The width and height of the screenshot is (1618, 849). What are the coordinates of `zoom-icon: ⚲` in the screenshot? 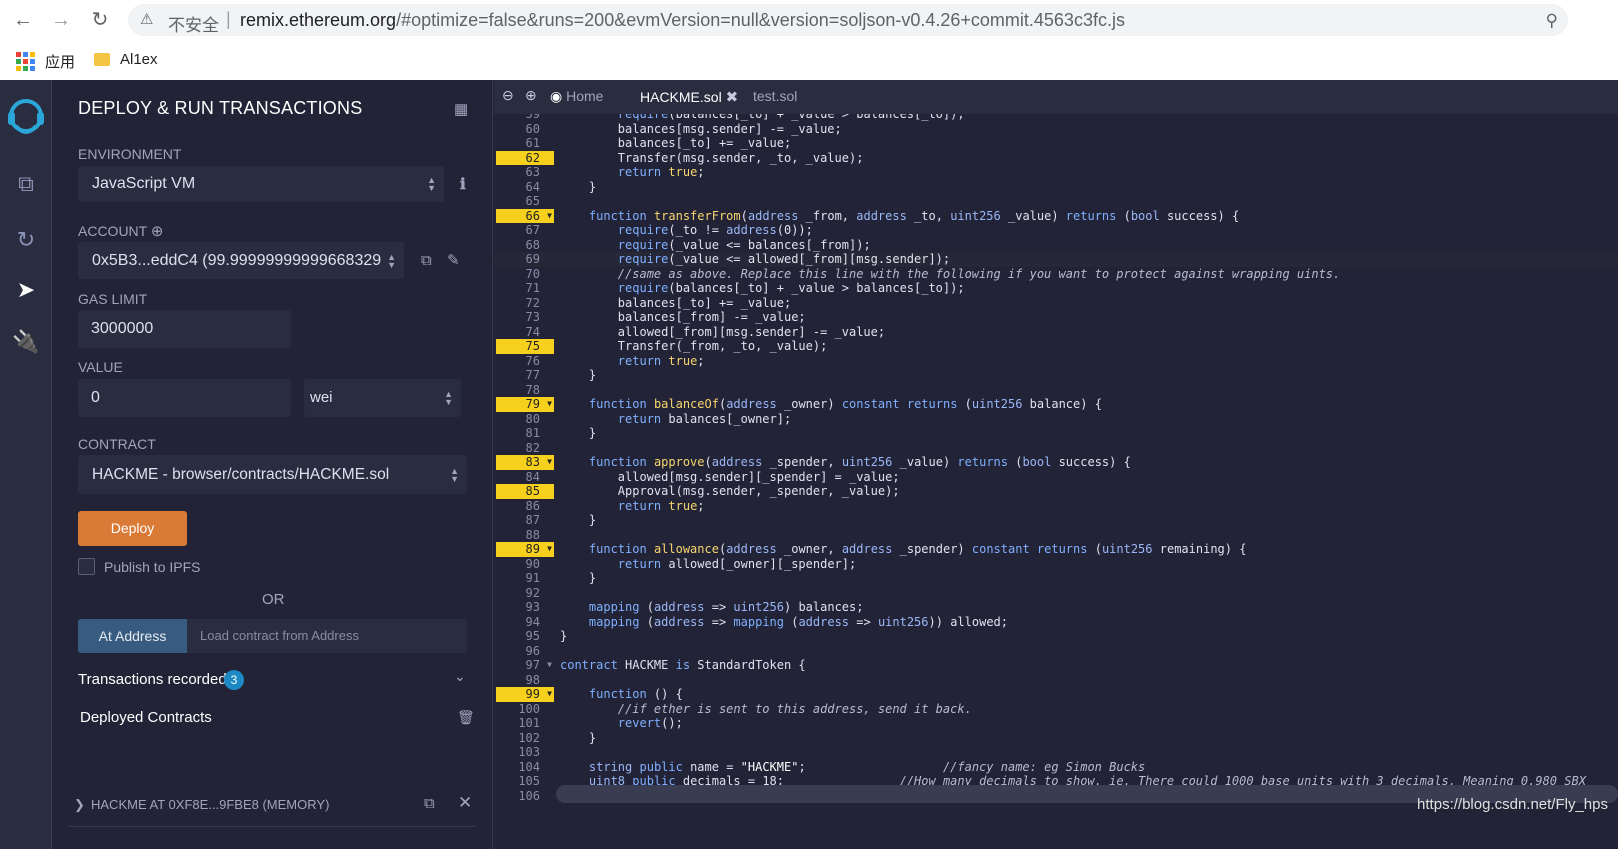 It's located at (1552, 21).